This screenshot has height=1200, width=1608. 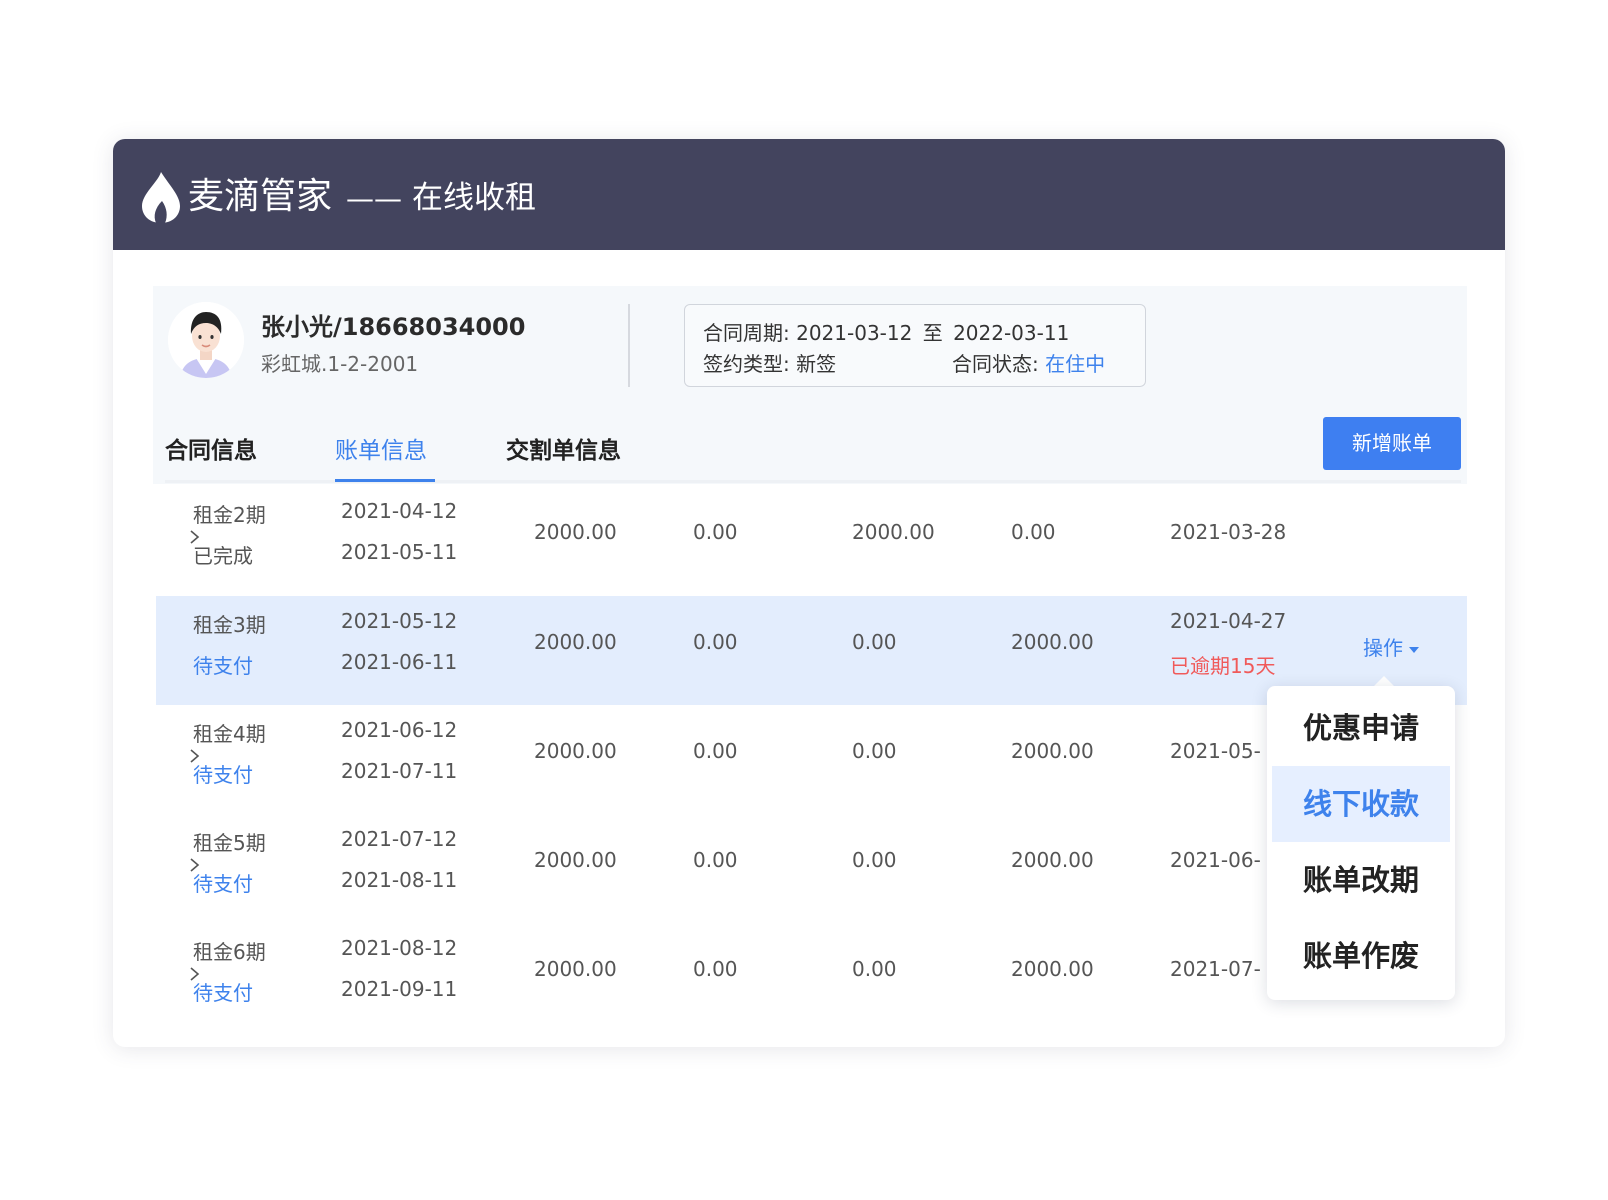 I want to click on title-bar: 麦滴管家 —— 在线收租, so click(x=809, y=194).